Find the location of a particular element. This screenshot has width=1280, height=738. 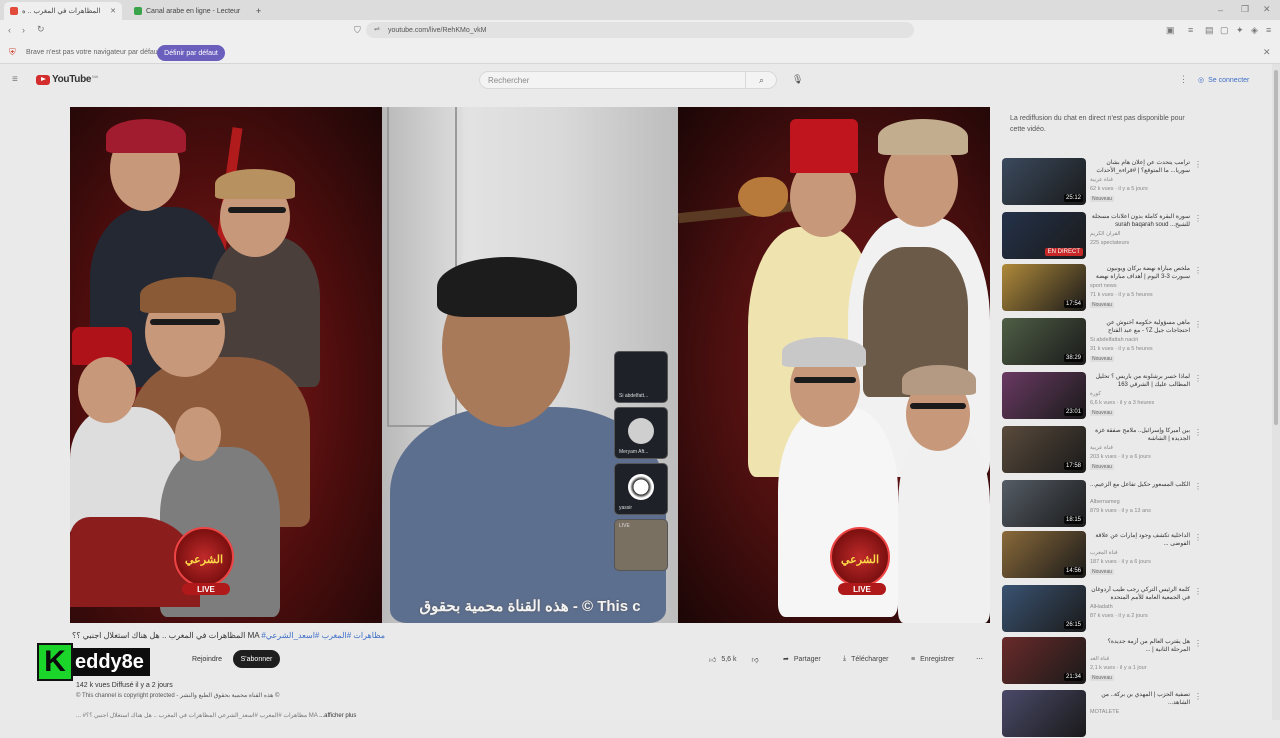

wallet-icon: ▣ is located at coordinates (1170, 30).